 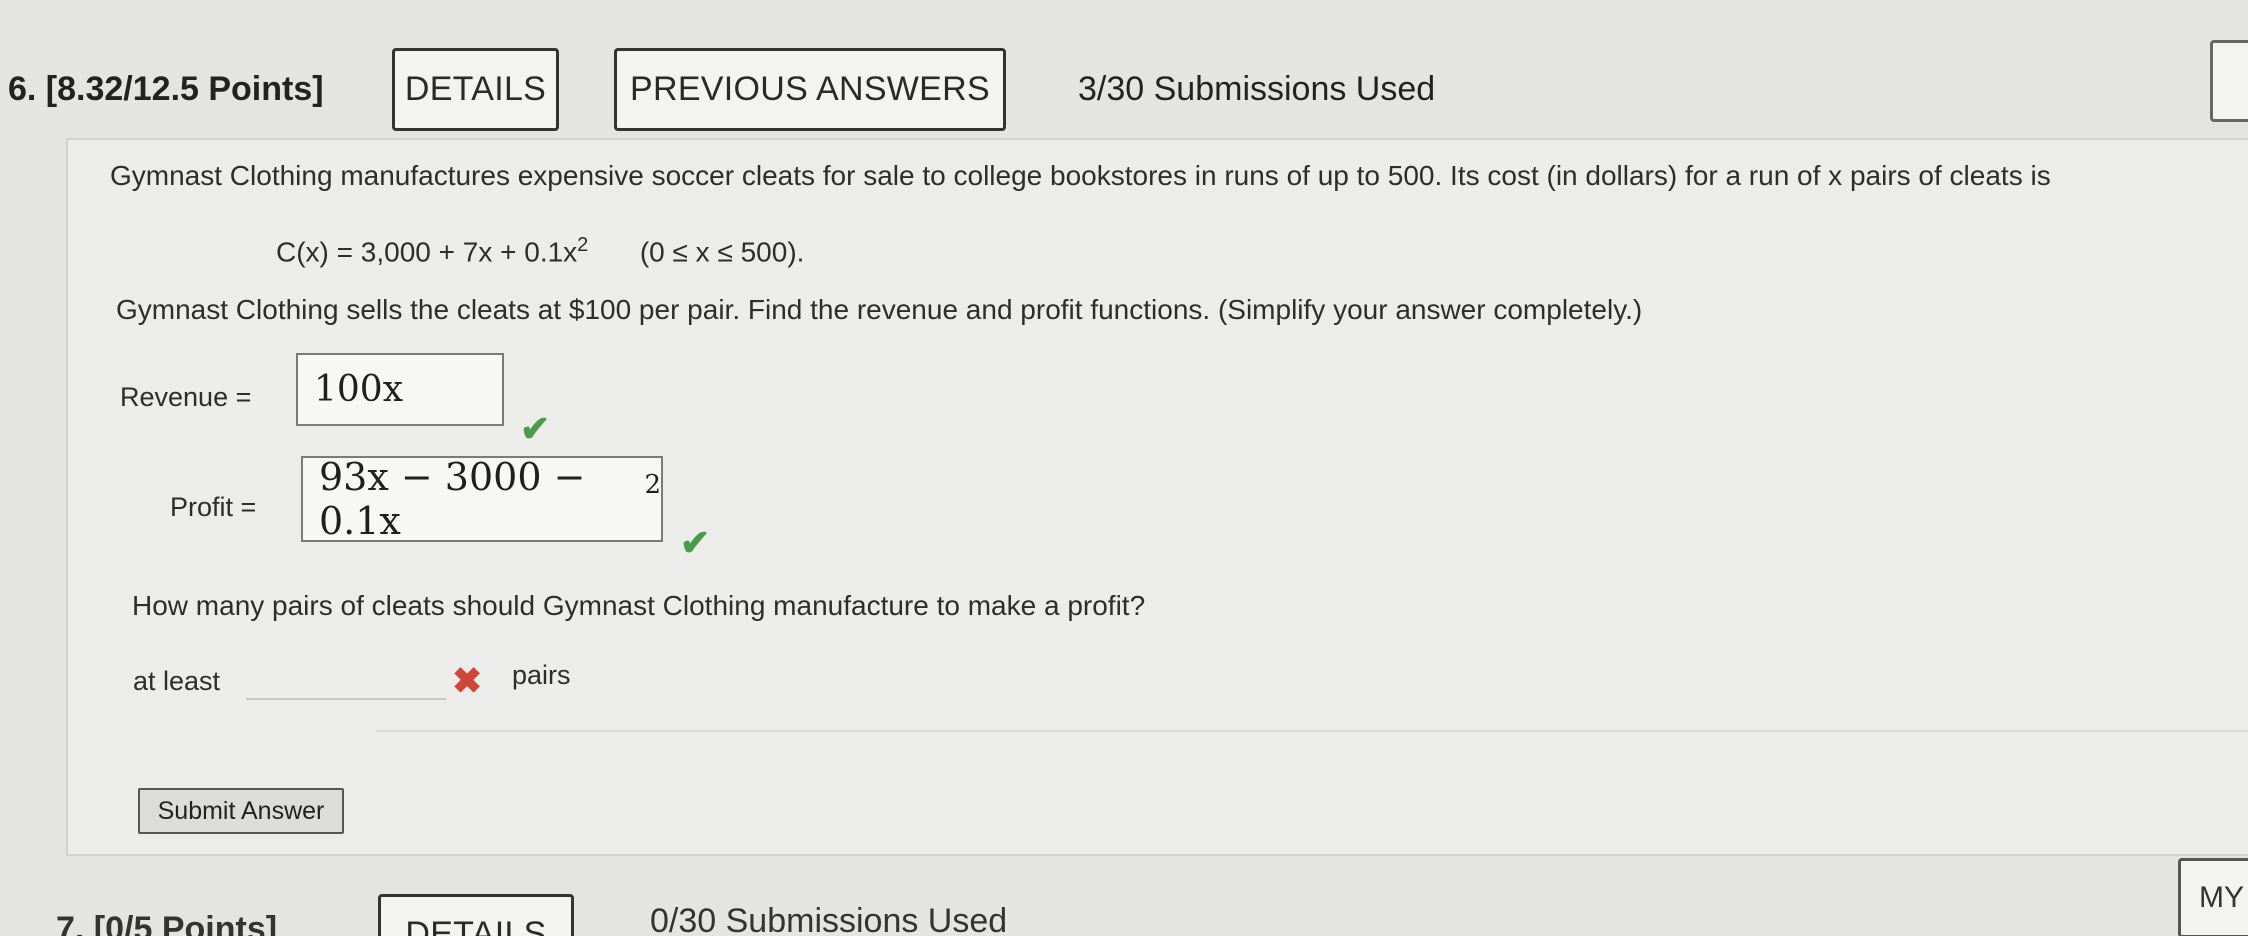 What do you see at coordinates (475, 89) in the screenshot?
I see `details-button: DETAILS` at bounding box center [475, 89].